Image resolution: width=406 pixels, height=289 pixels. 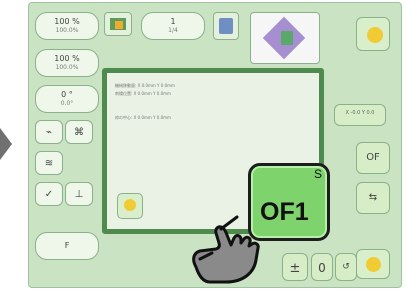 What do you see at coordinates (6, 144) in the screenshot?
I see `arrow-icon` at bounding box center [6, 144].